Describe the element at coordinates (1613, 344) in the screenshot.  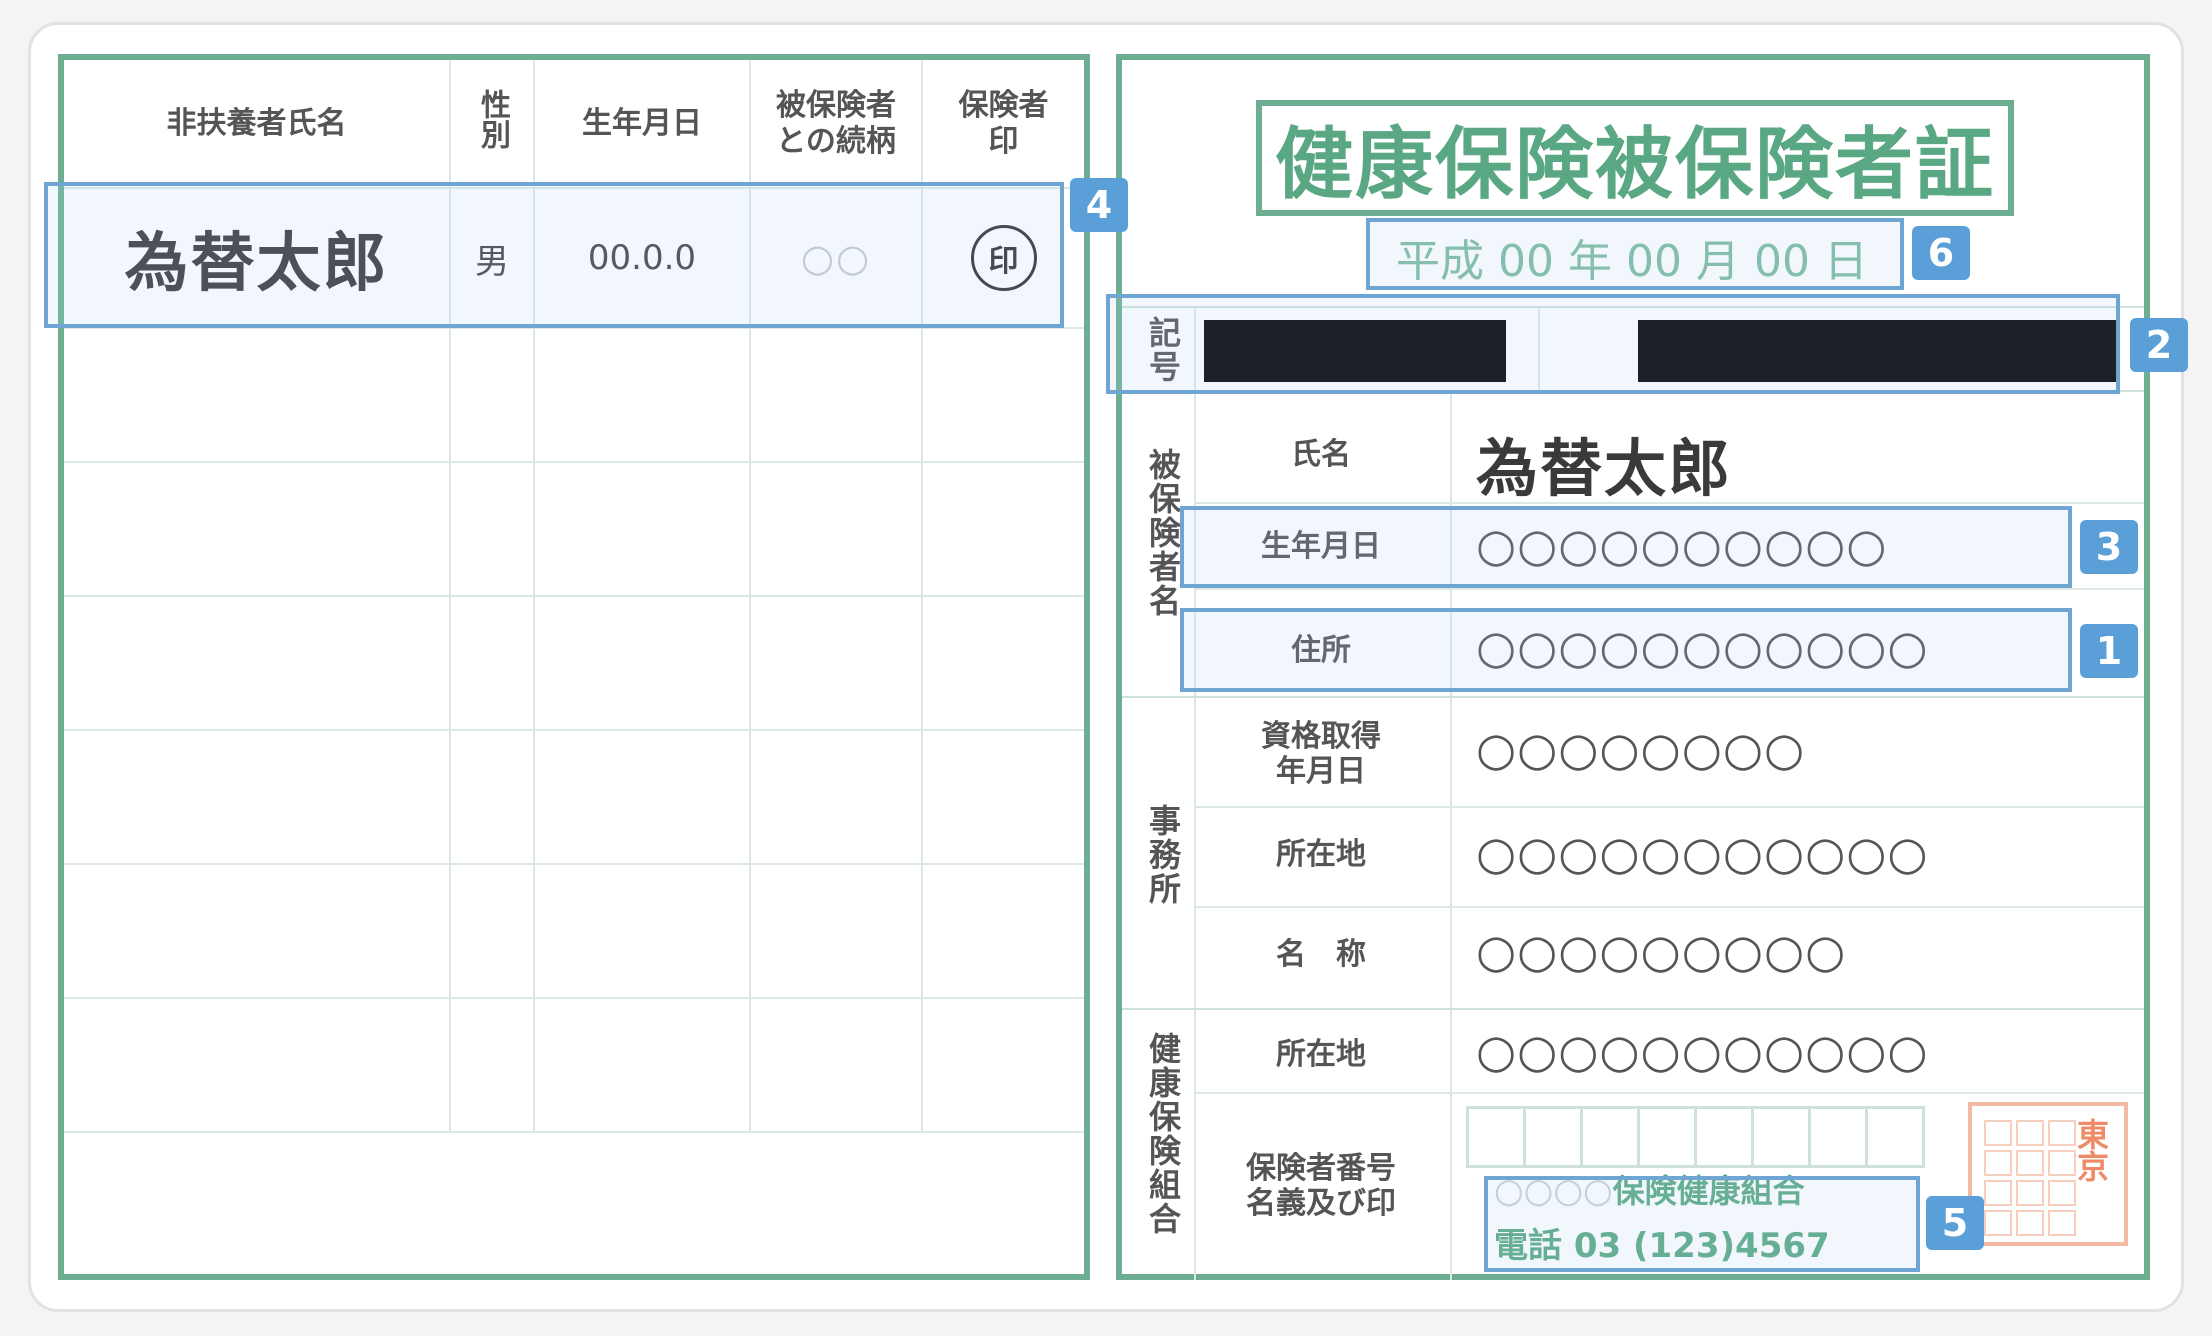
I see `highlight-symbol-number` at that location.